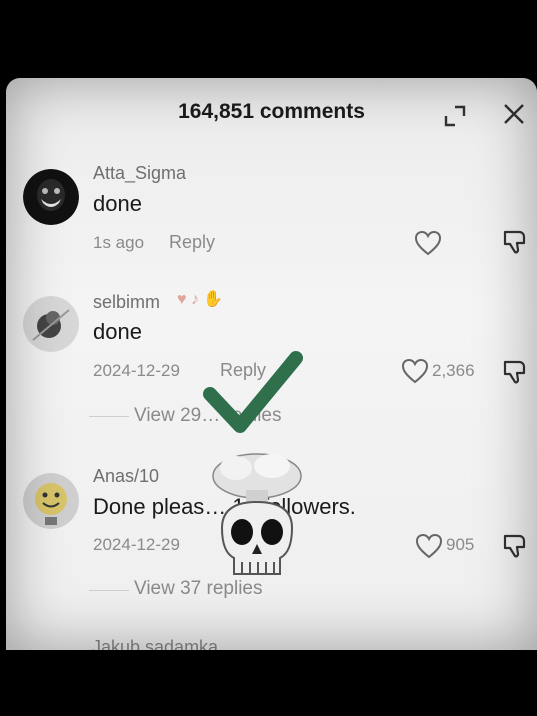 The height and width of the screenshot is (716, 537). What do you see at coordinates (460, 544) in the screenshot?
I see `like-count: 905` at bounding box center [460, 544].